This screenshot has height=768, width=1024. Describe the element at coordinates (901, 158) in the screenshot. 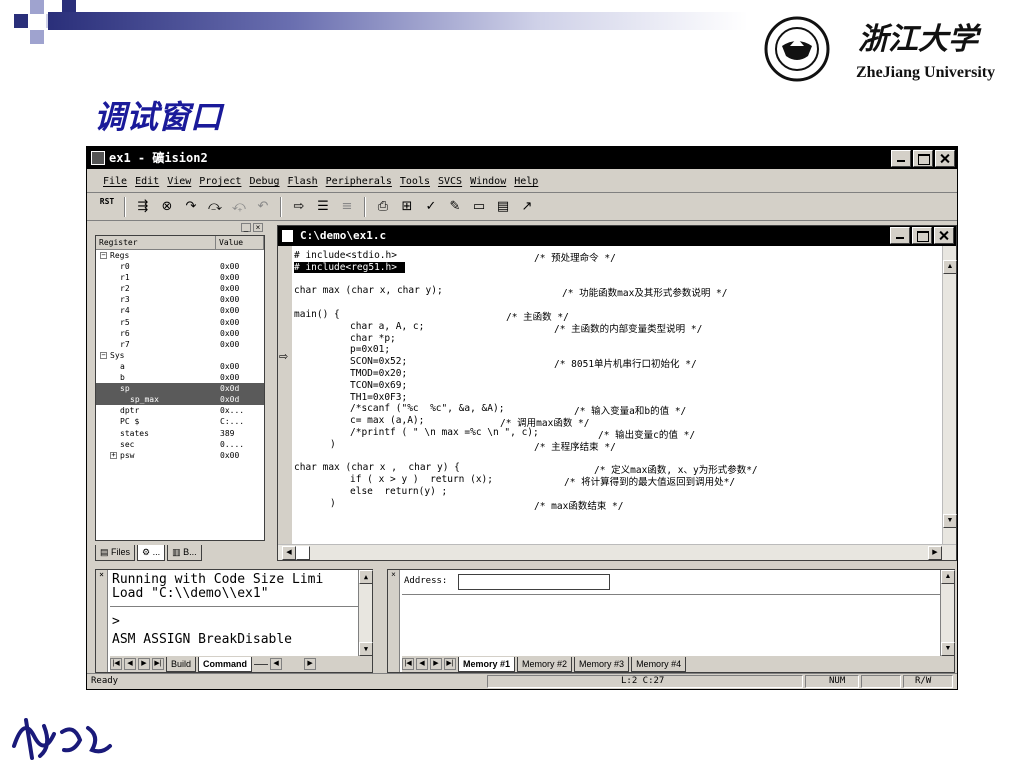

I see `minimize-button` at that location.